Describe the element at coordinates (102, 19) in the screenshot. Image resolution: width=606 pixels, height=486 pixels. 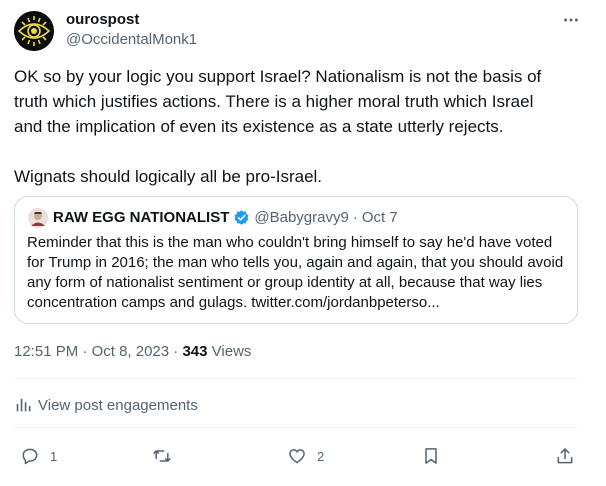
I see `author-display-name: ourospost` at that location.